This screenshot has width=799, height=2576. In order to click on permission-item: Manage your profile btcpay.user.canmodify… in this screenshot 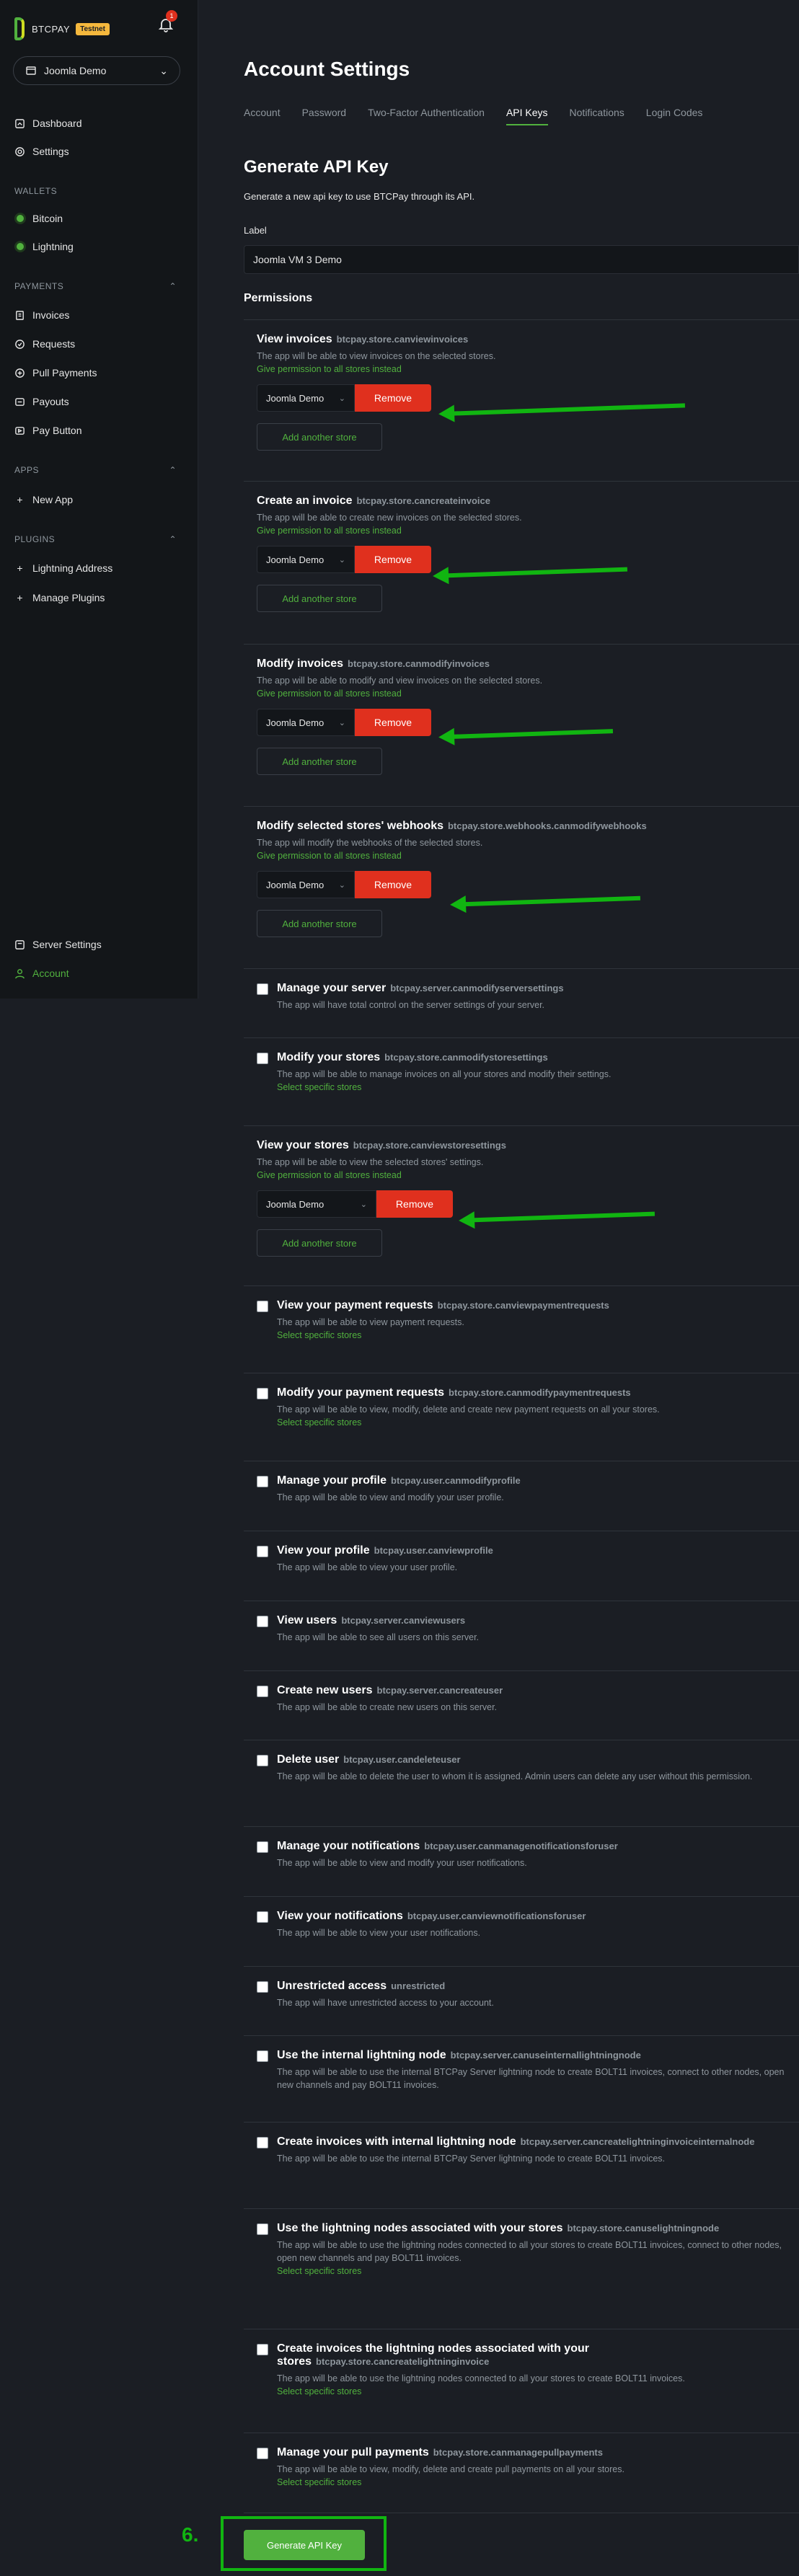, I will do `click(521, 1496)`.